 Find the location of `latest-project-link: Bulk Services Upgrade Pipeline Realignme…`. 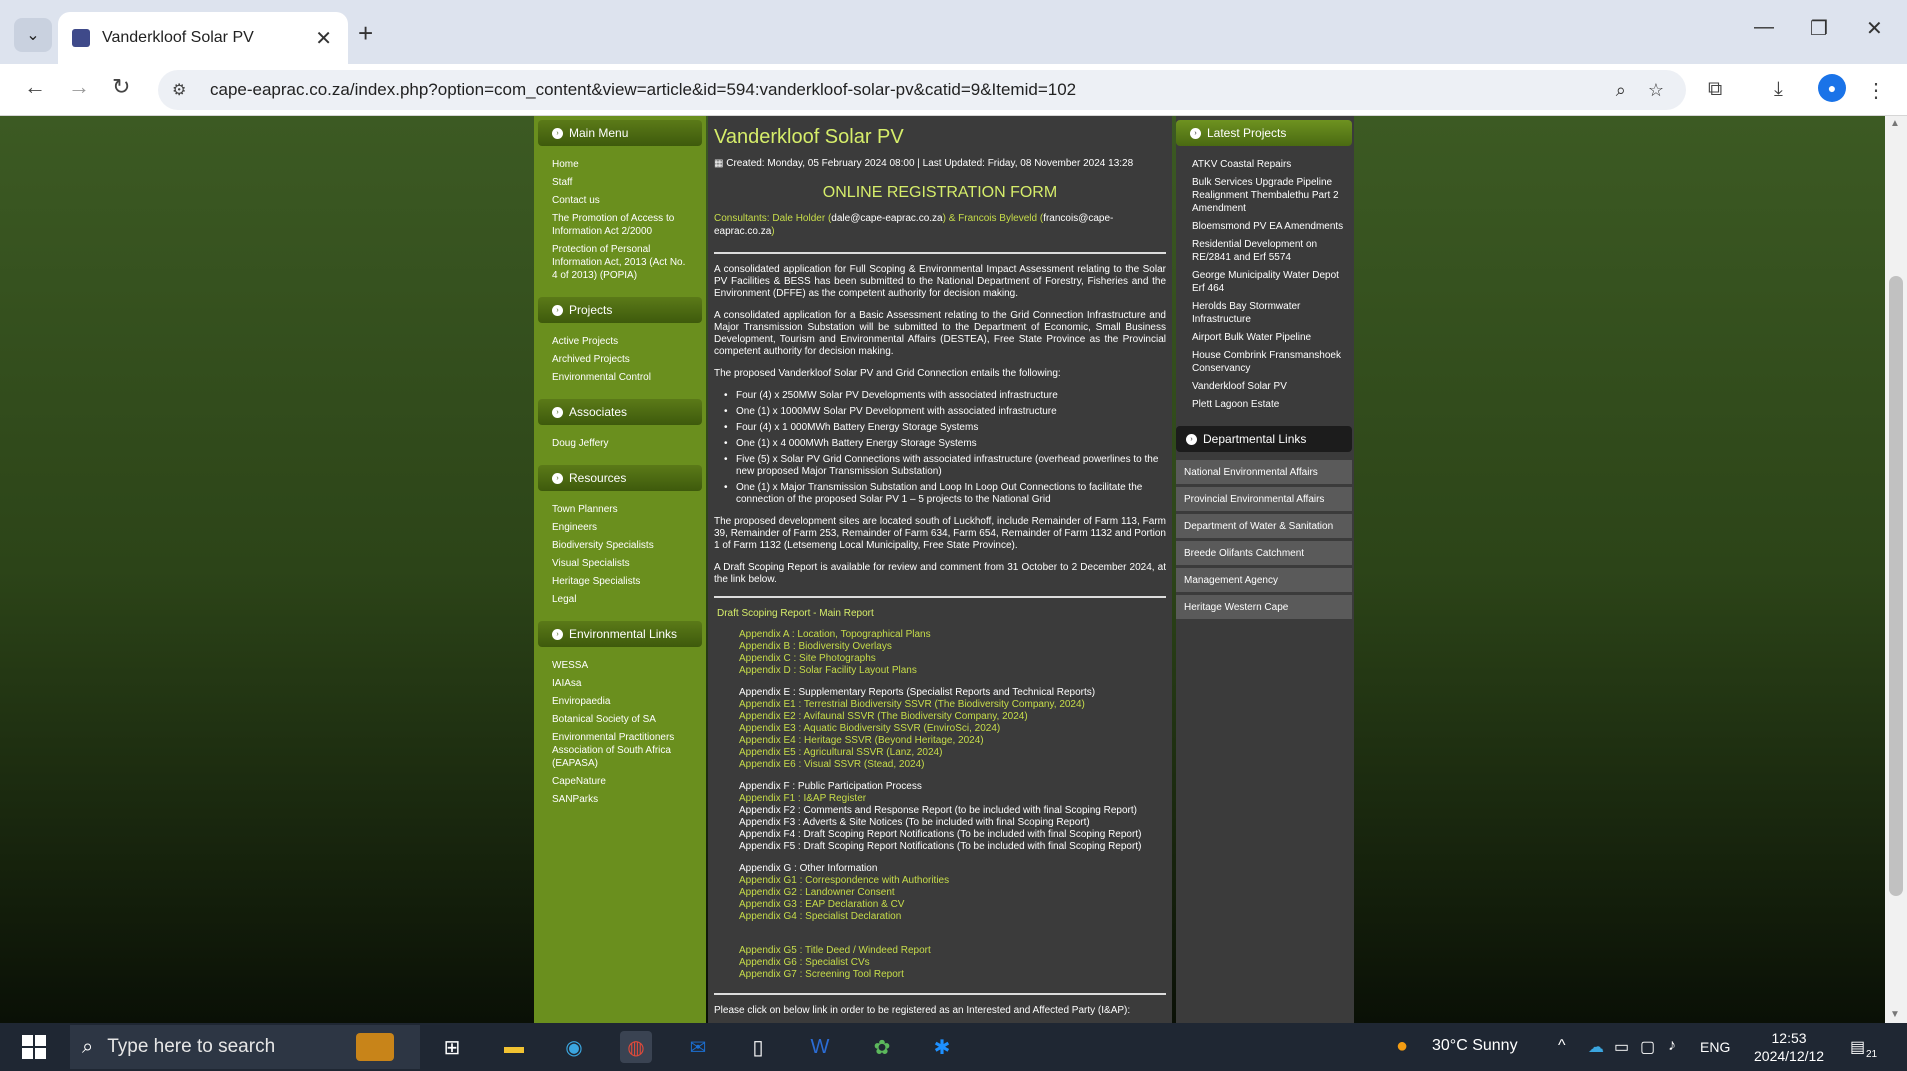

latest-project-link: Bulk Services Upgrade Pipeline Realignme… is located at coordinates (1268, 195).